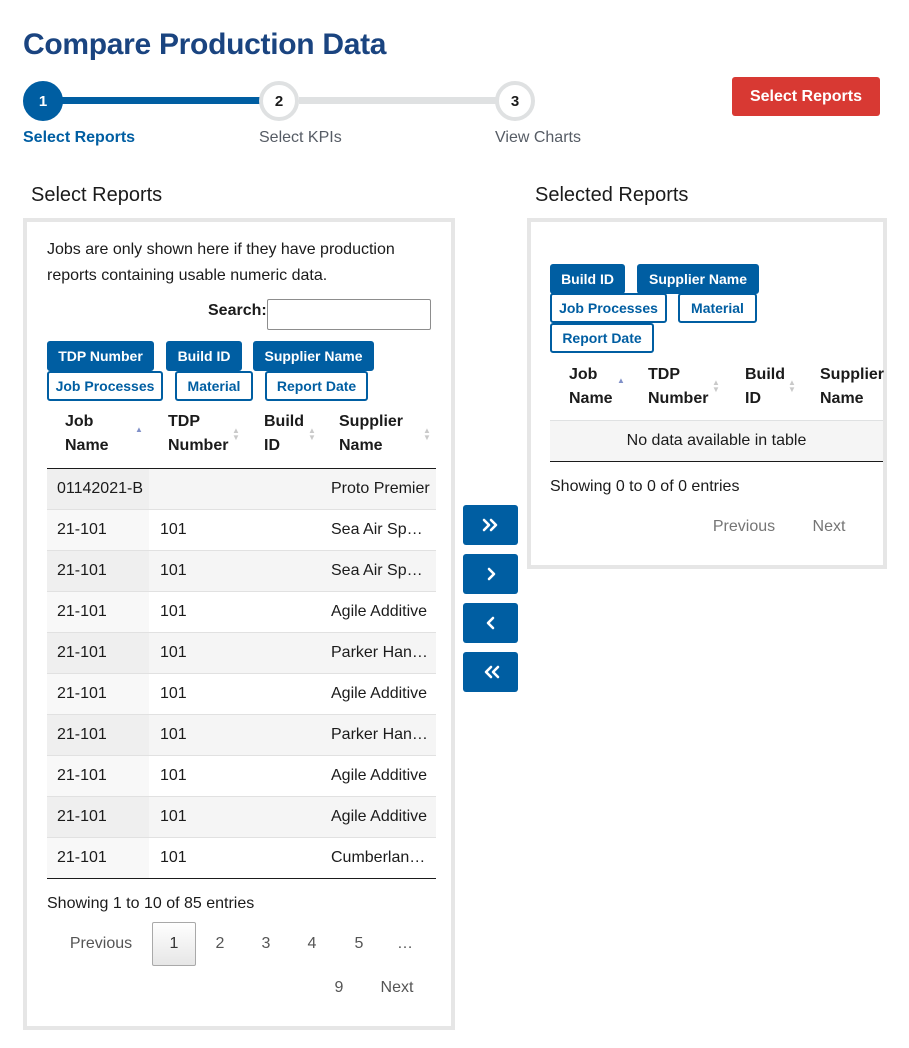 This screenshot has height=1048, width=909. What do you see at coordinates (339, 988) in the screenshot?
I see `pagination-page-9: 9` at bounding box center [339, 988].